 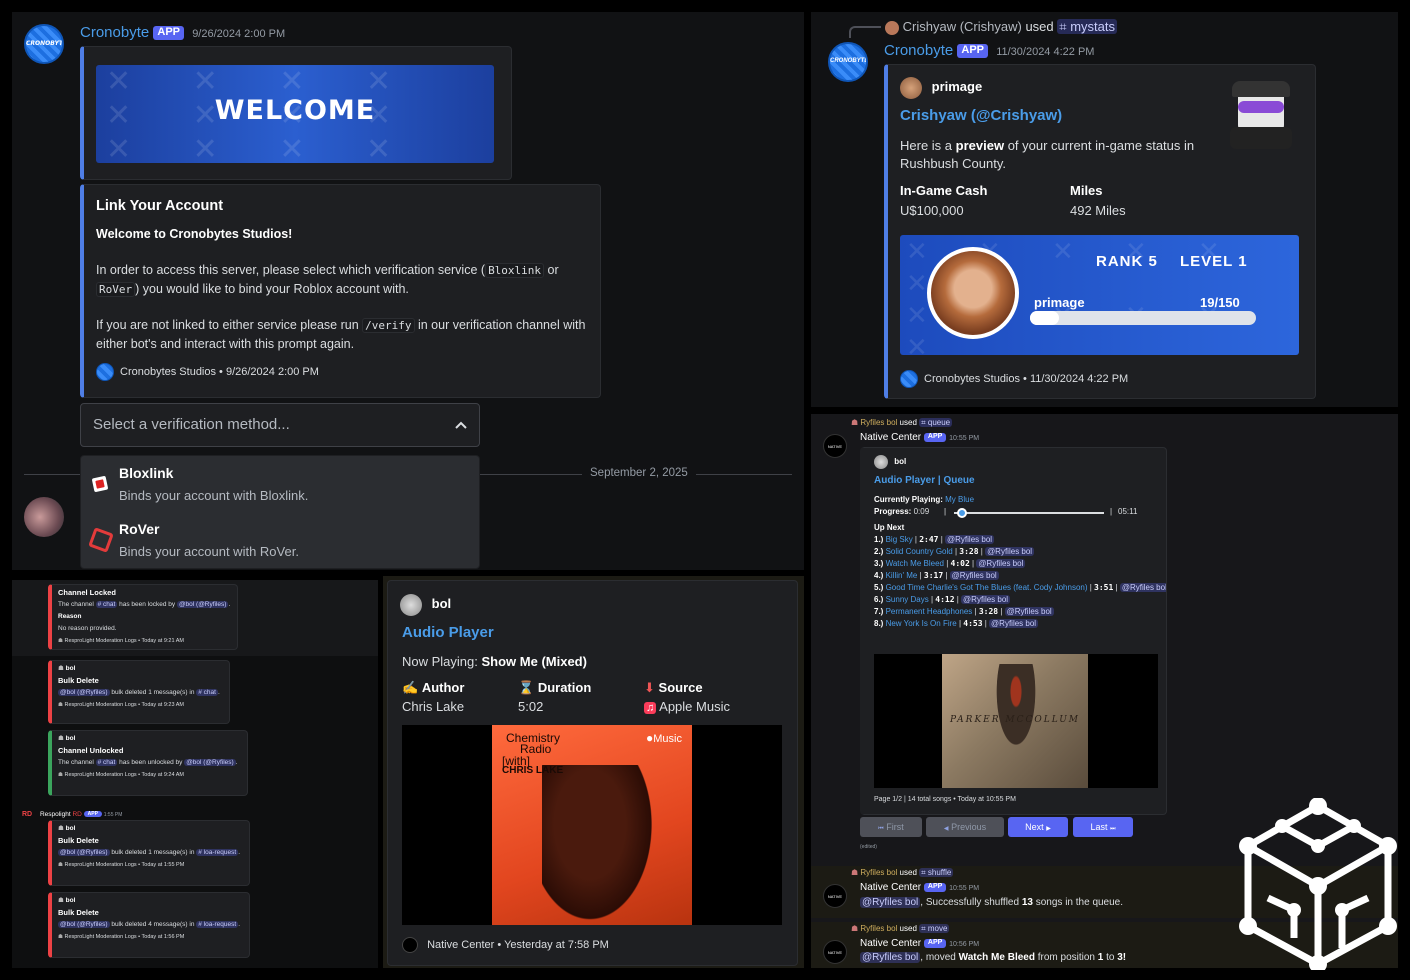 What do you see at coordinates (649, 687) in the screenshot?
I see `download-icon: ⬇` at bounding box center [649, 687].